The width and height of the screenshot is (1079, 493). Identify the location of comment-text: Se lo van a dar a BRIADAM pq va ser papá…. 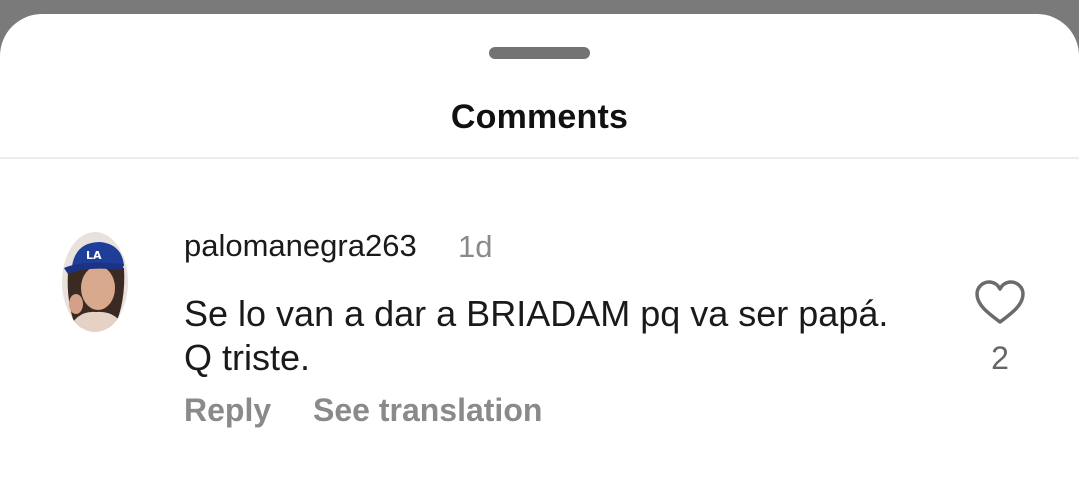
(574, 336).